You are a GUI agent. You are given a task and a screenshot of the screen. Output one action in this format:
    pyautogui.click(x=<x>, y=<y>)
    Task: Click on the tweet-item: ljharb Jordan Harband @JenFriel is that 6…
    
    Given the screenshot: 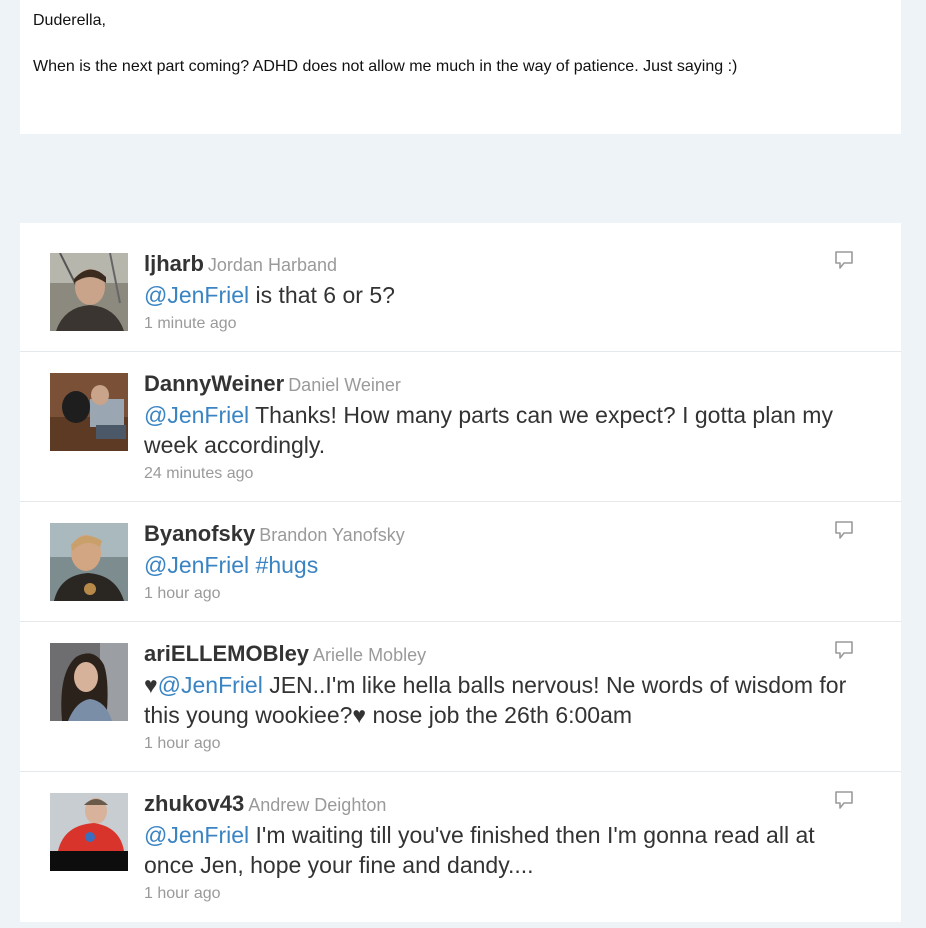 What is the action you would take?
    pyautogui.click(x=460, y=287)
    